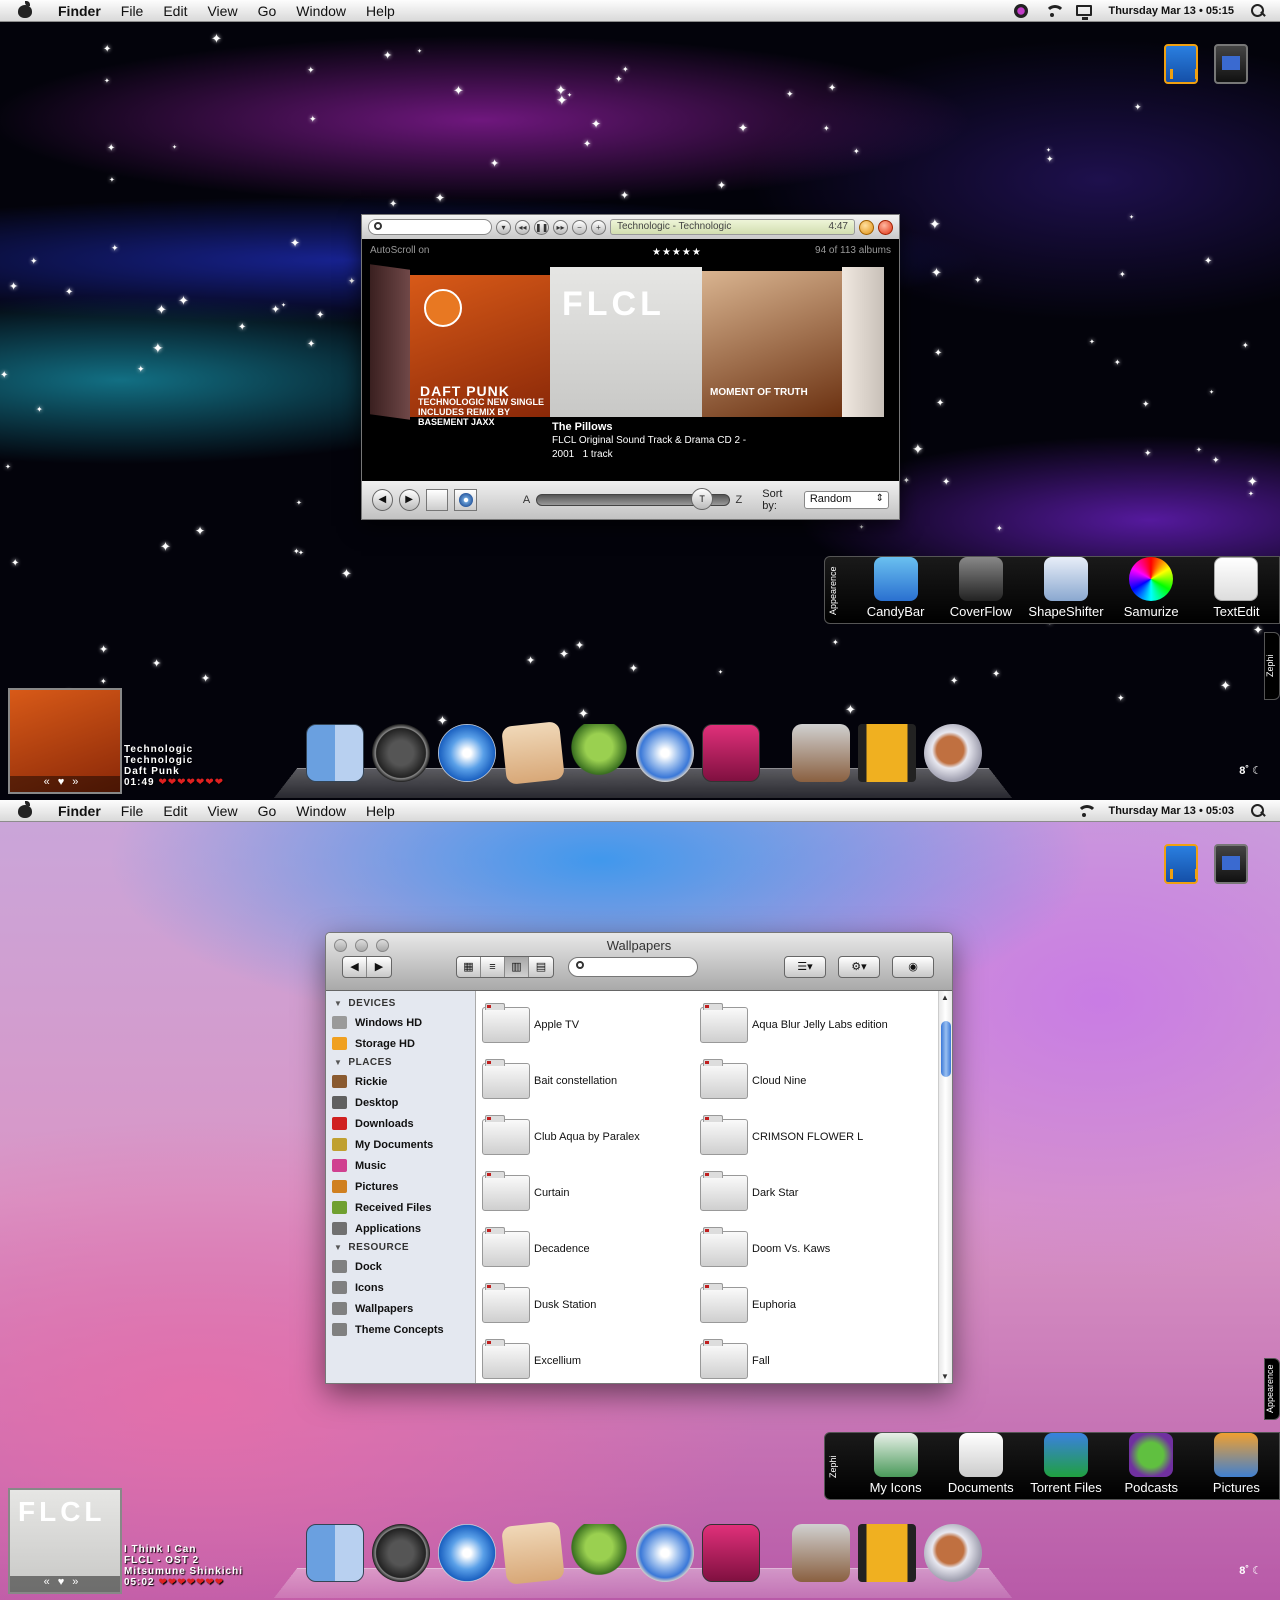 The width and height of the screenshot is (1280, 1600). What do you see at coordinates (835, 1467) in the screenshot?
I see `shelf-tab-label: Zephi` at bounding box center [835, 1467].